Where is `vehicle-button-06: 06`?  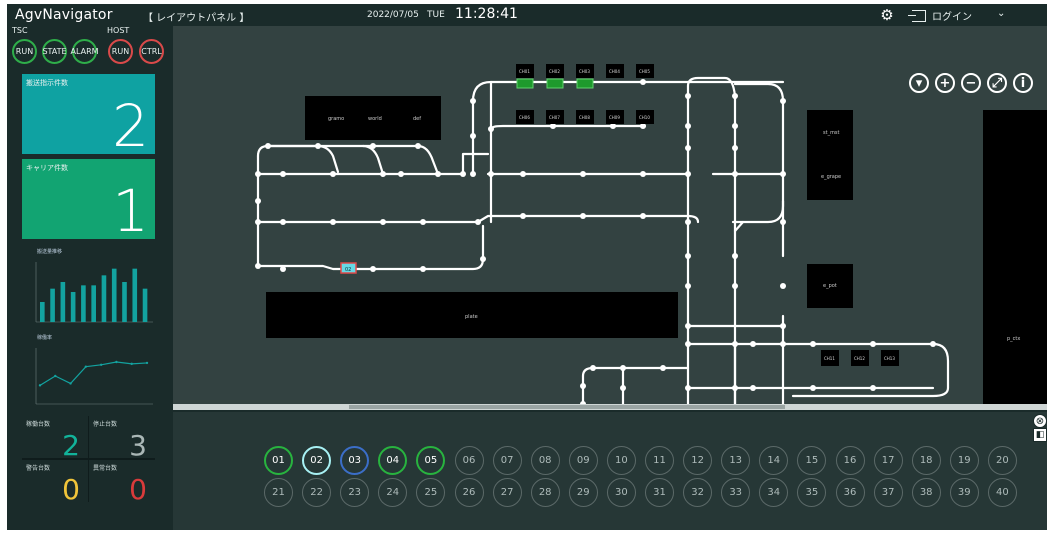
vehicle-button-06: 06 is located at coordinates (469, 460).